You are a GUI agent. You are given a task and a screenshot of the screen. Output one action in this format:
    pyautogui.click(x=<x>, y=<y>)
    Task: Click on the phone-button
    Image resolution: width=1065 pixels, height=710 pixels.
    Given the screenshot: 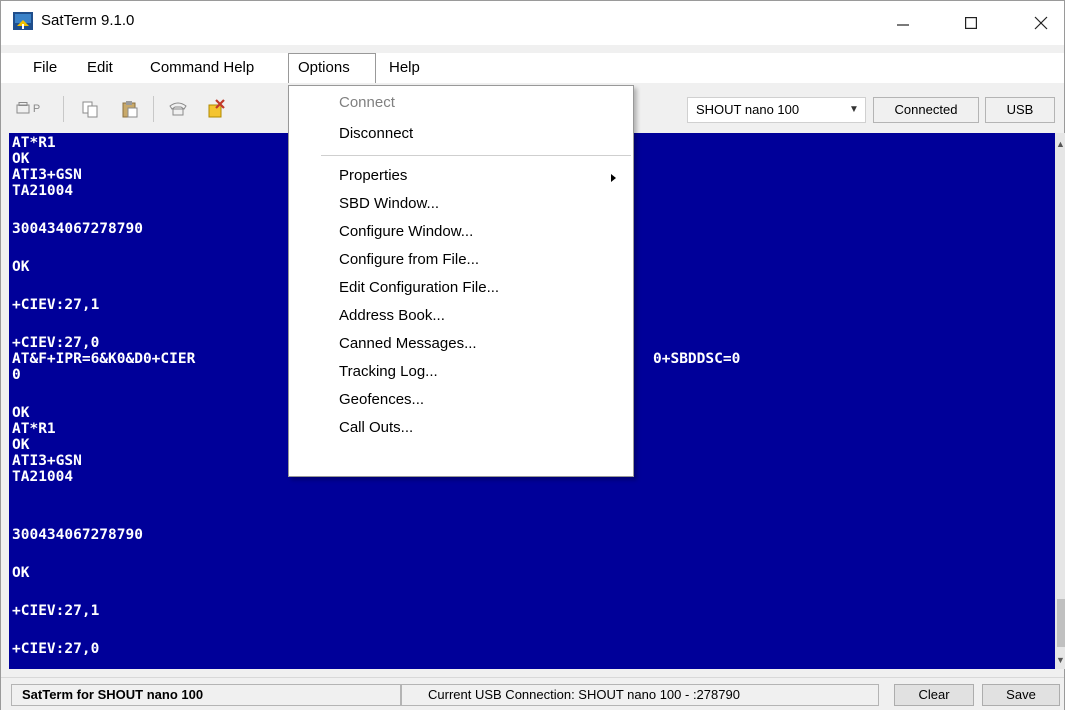 What is the action you would take?
    pyautogui.click(x=178, y=109)
    